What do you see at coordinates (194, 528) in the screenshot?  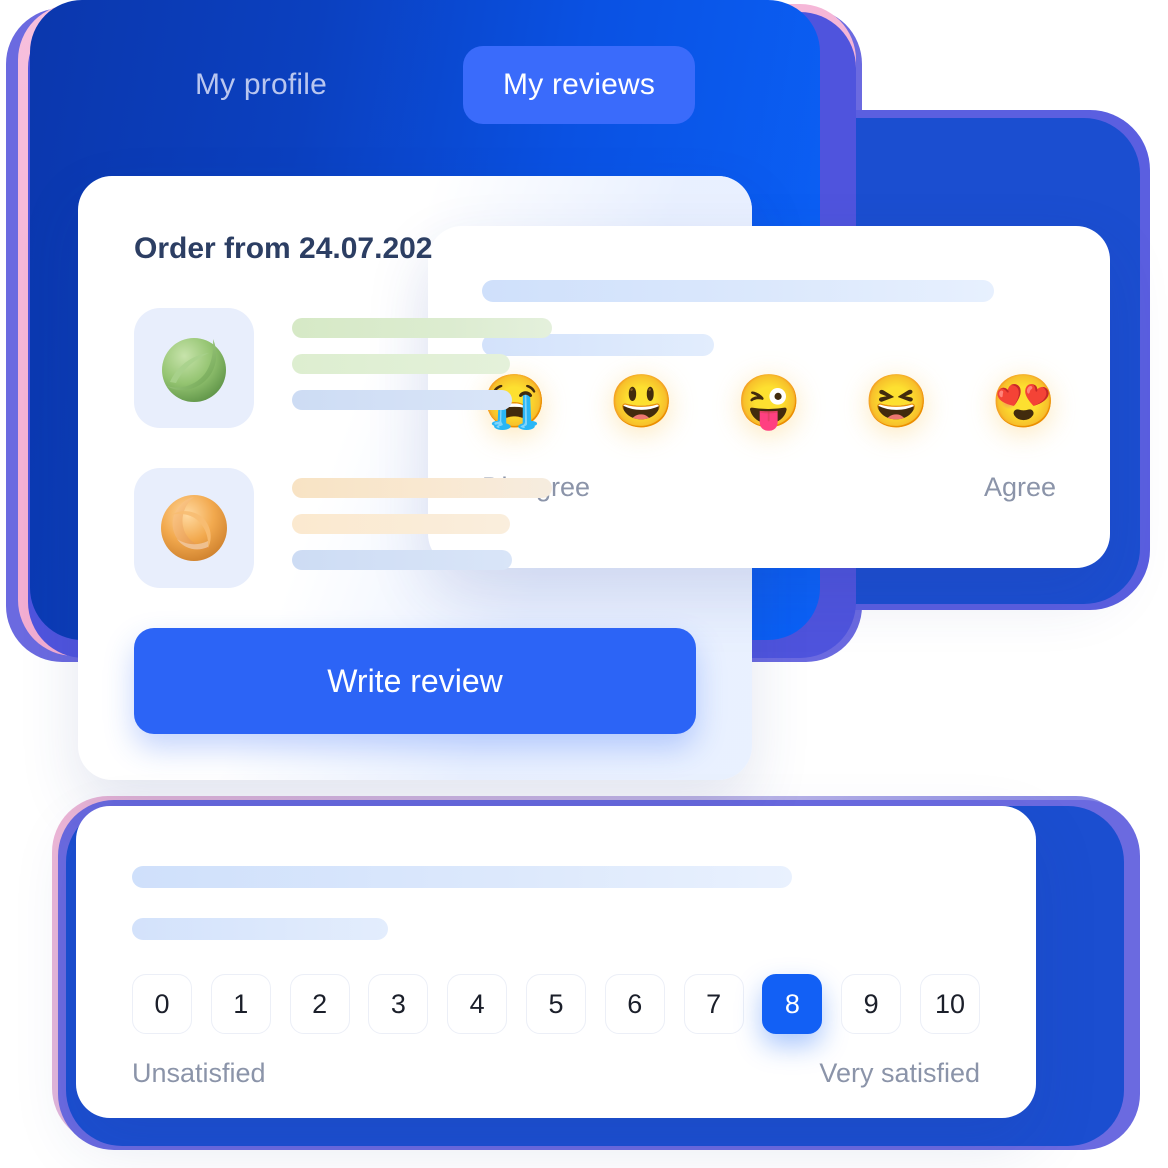 I see `orange-swirl-product-icon` at bounding box center [194, 528].